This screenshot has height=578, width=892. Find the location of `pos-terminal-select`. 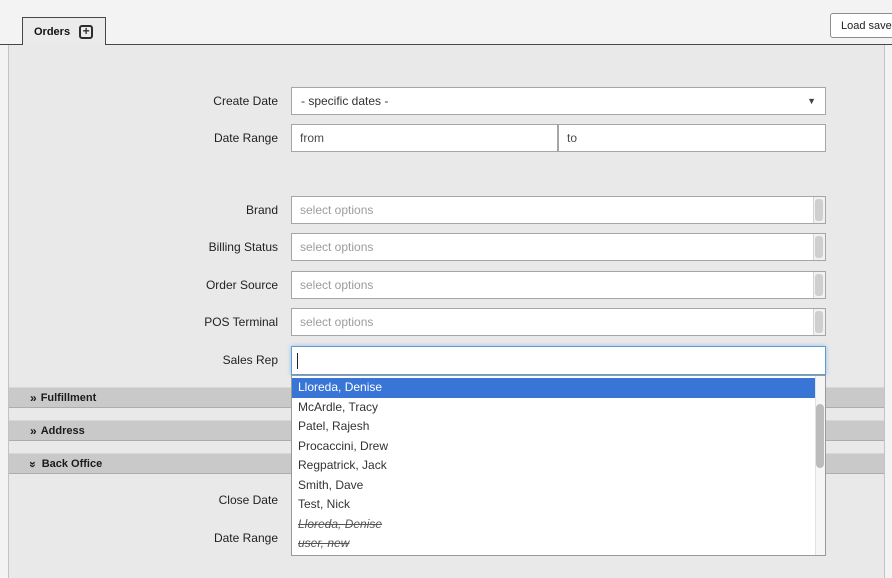

pos-terminal-select is located at coordinates (558, 322).